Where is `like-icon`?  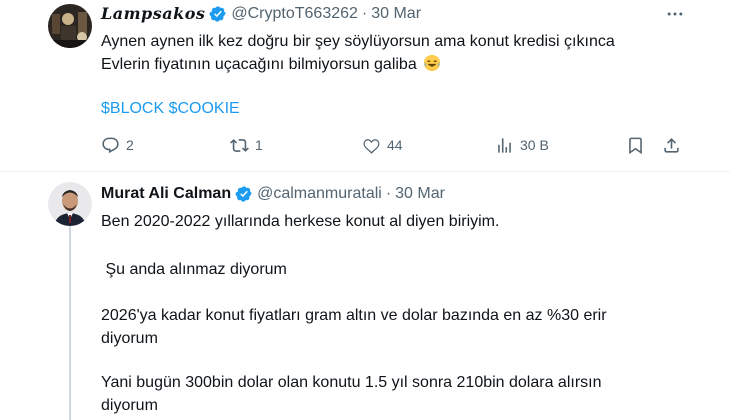
like-icon is located at coordinates (371, 146).